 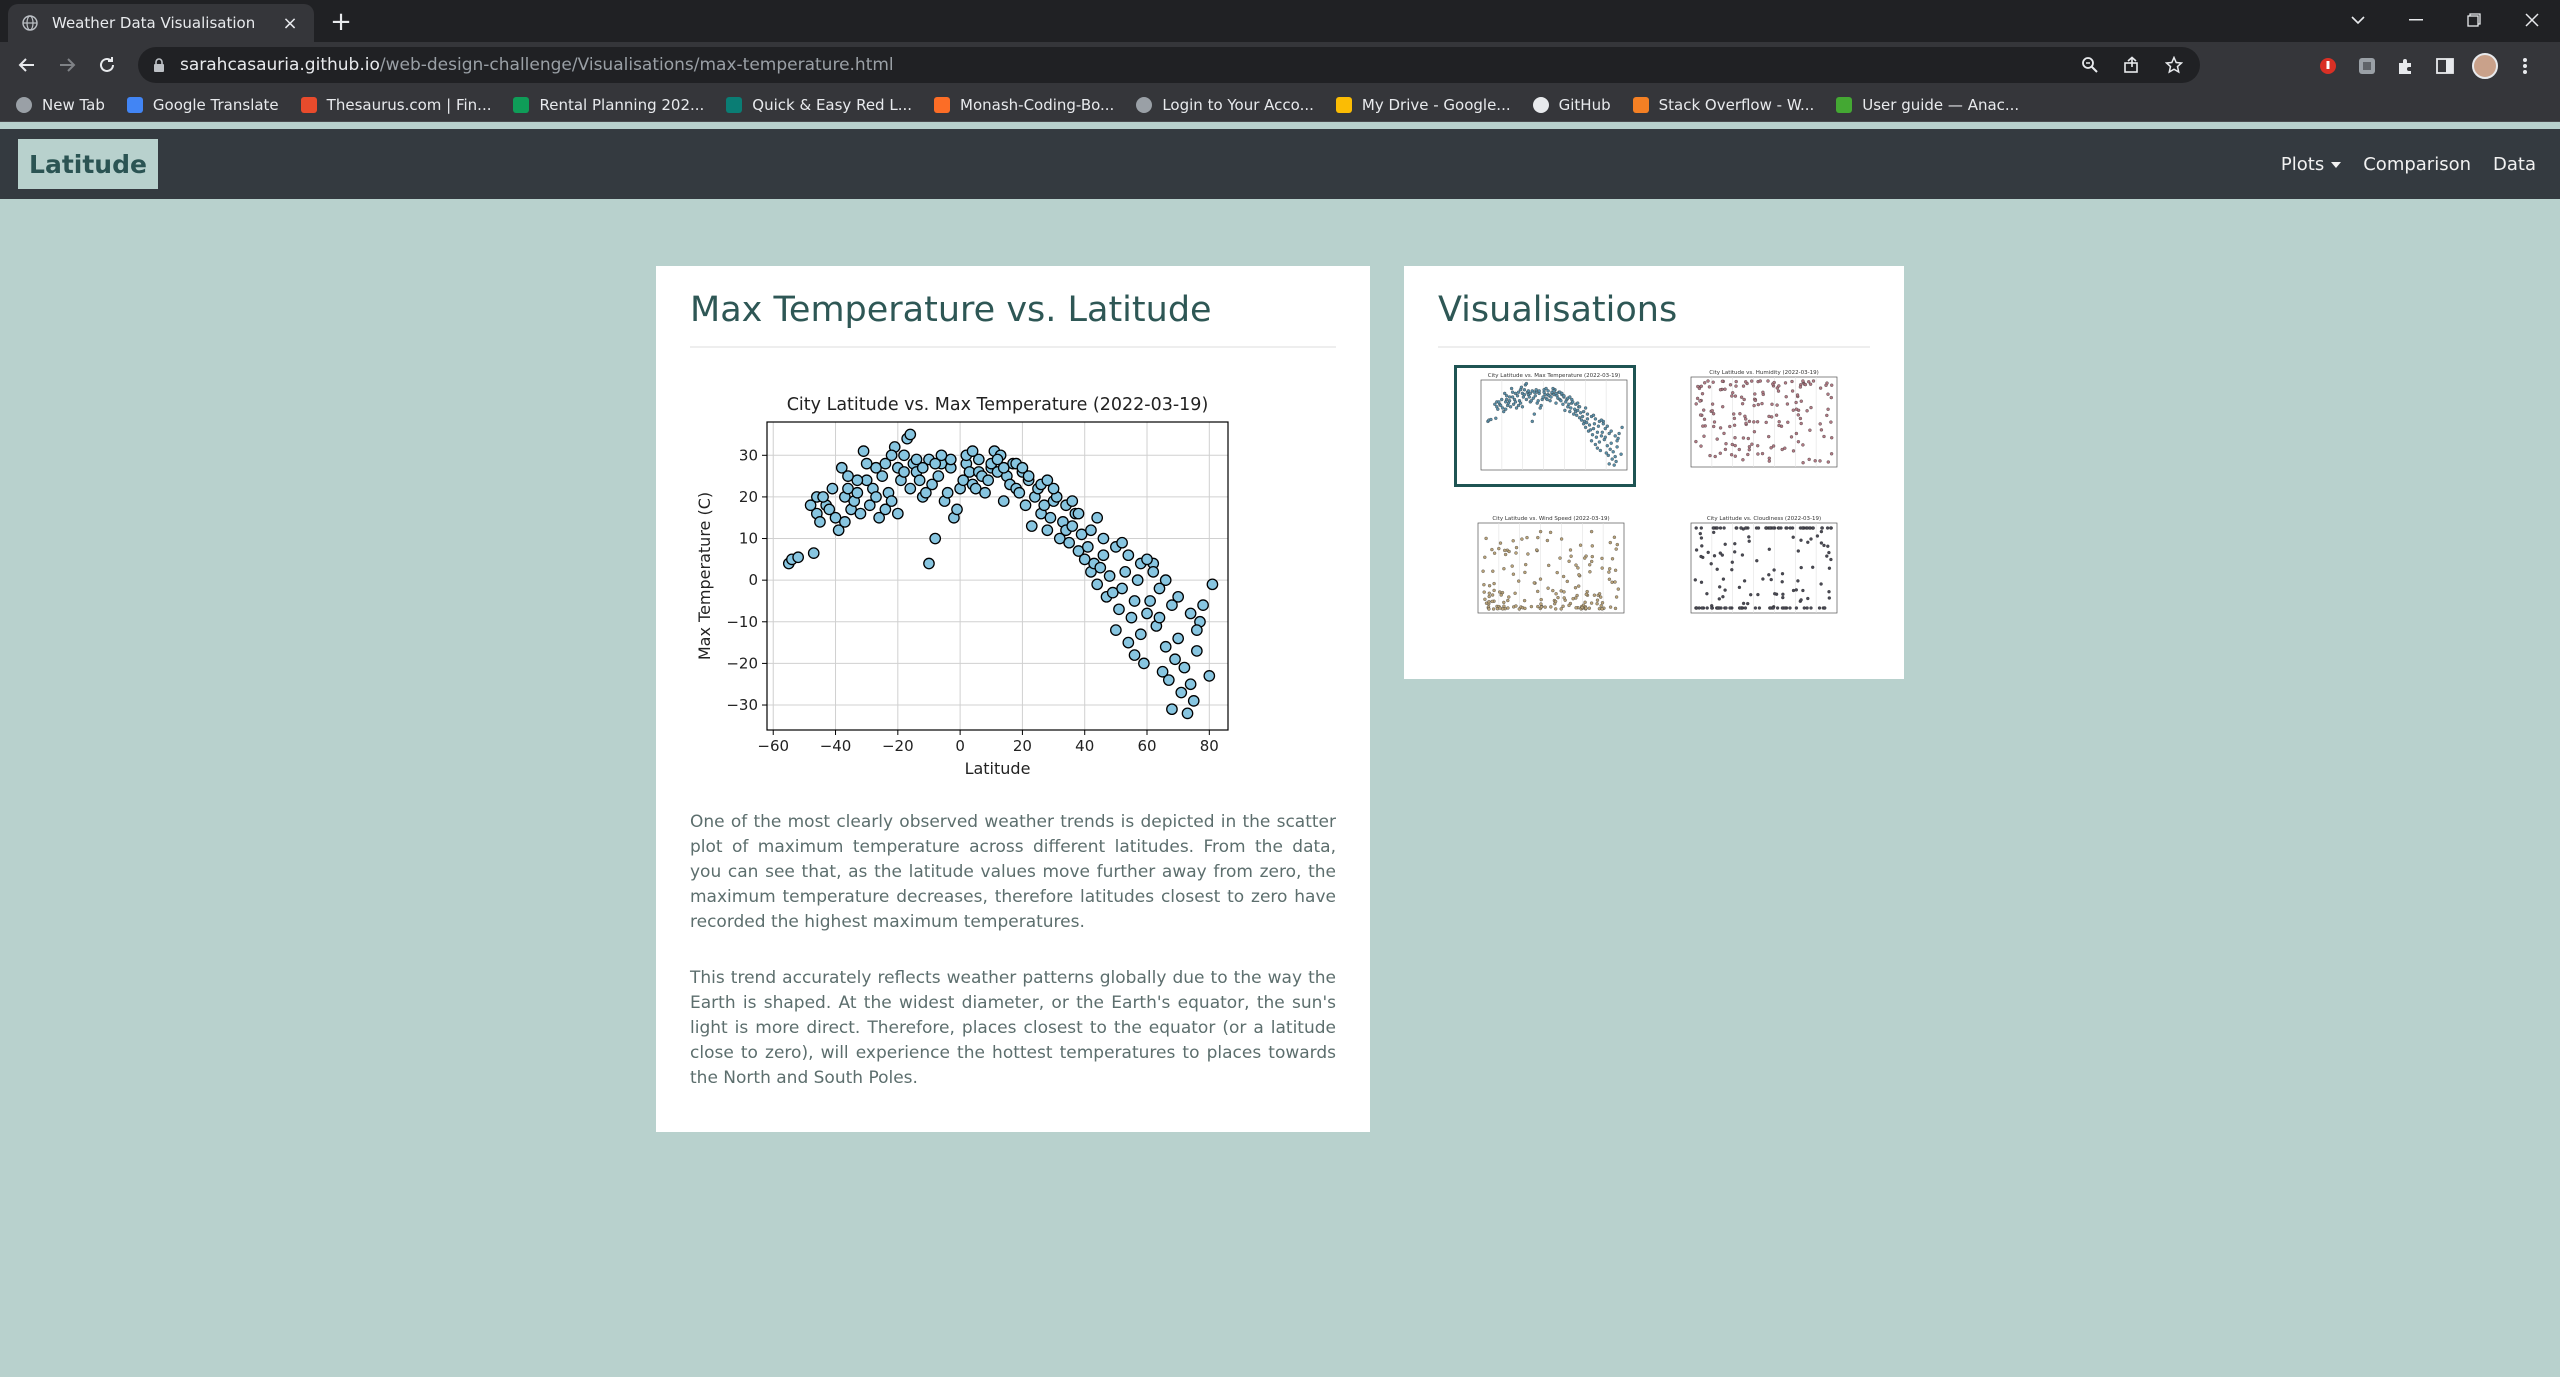 What do you see at coordinates (159, 65) in the screenshot?
I see `lock-icon` at bounding box center [159, 65].